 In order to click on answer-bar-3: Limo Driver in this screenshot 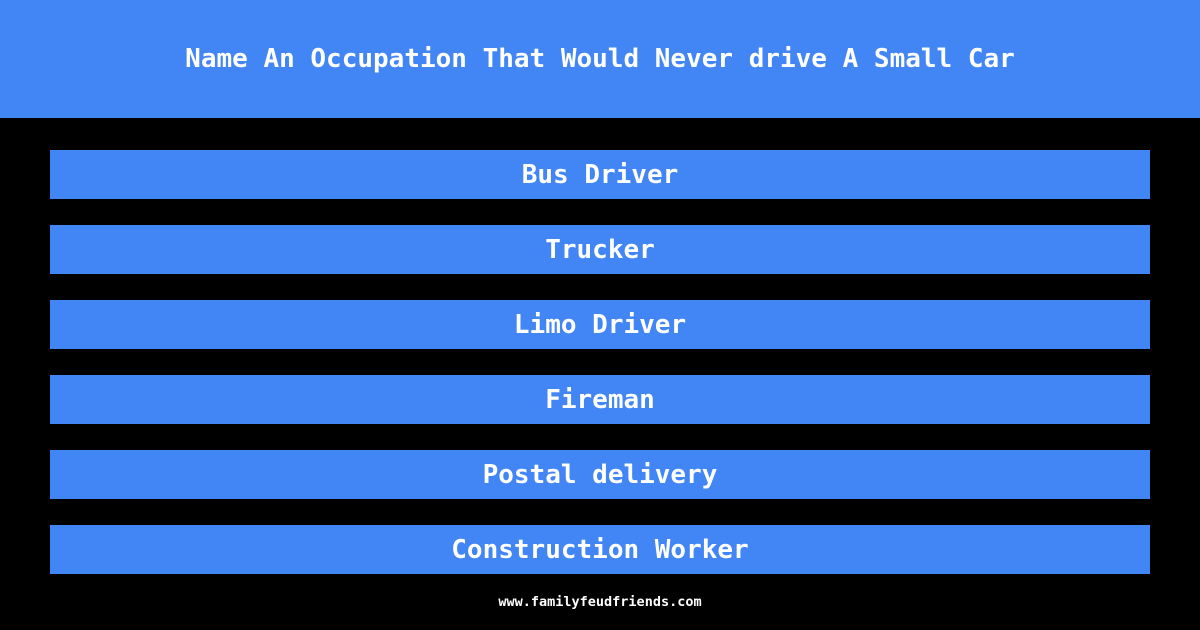, I will do `click(600, 324)`.